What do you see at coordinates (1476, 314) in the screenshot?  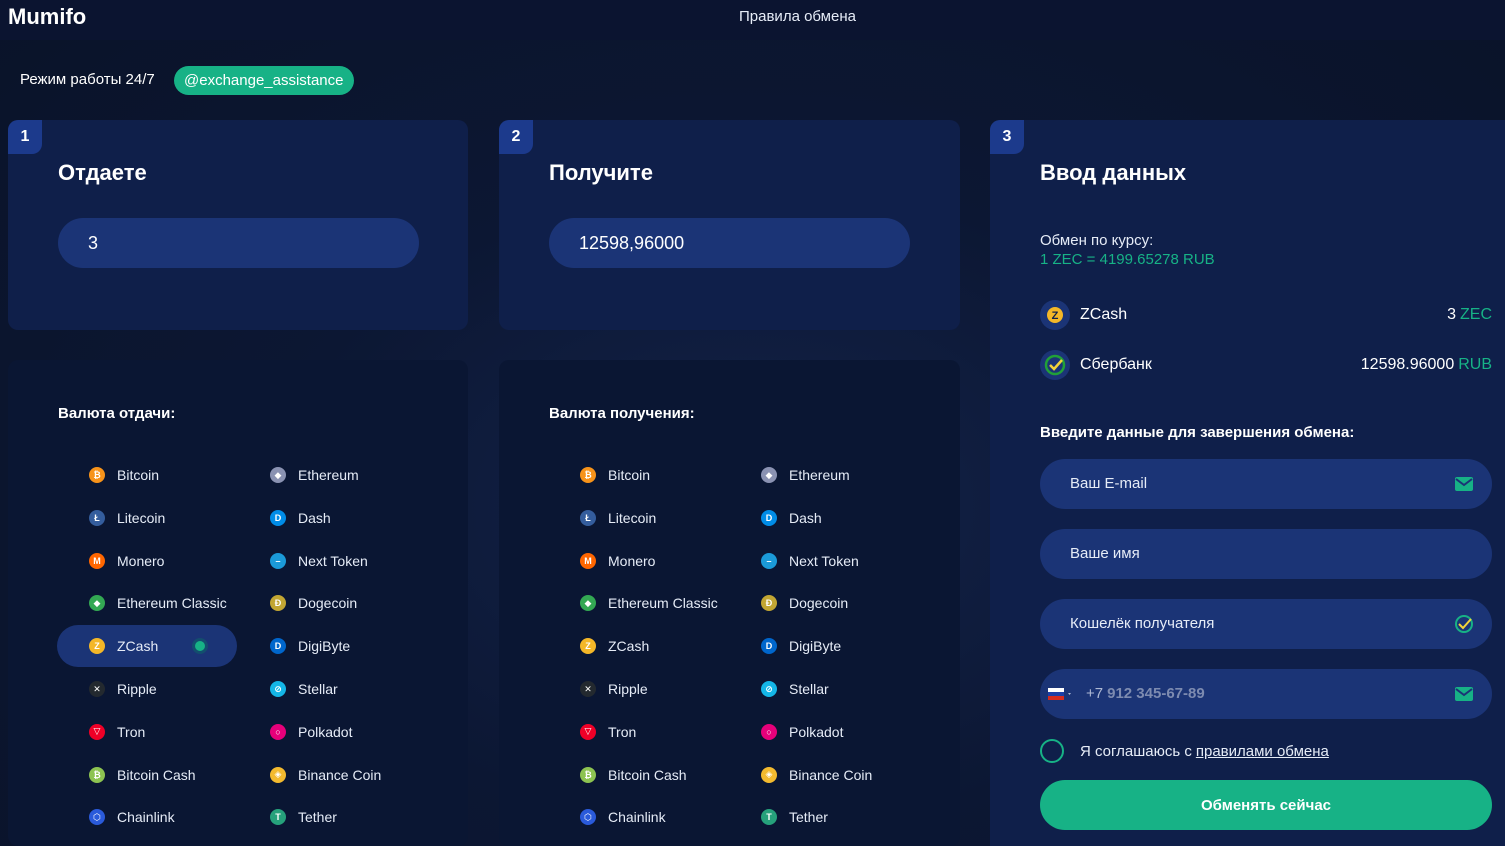 I see `from-currency-code: ZEC` at bounding box center [1476, 314].